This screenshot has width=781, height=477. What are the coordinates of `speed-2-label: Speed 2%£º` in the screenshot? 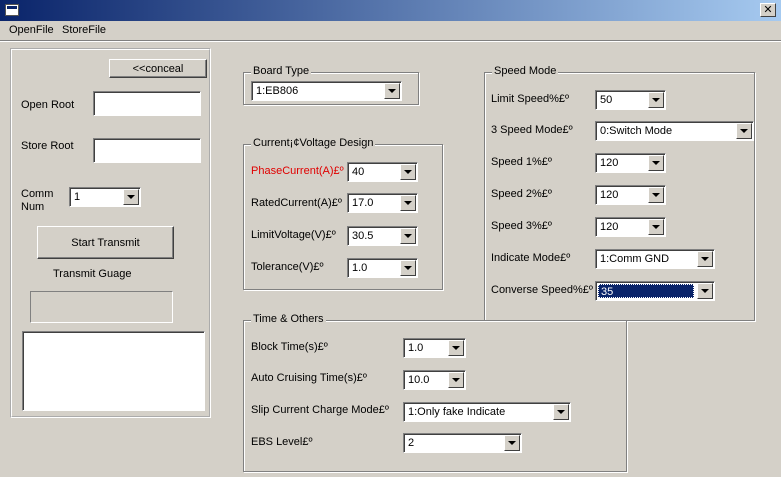 It's located at (521, 194).